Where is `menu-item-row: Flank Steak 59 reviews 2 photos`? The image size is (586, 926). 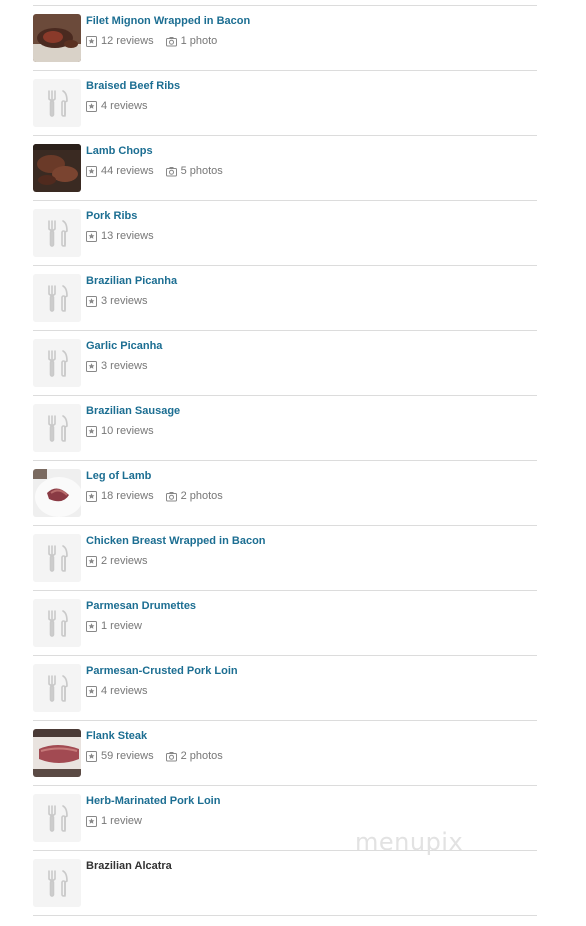 menu-item-row: Flank Steak 59 reviews 2 photos is located at coordinates (285, 752).